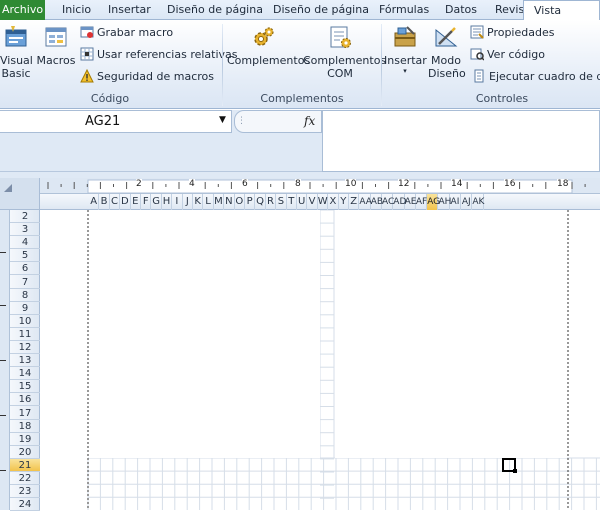 Image resolution: width=600 pixels, height=511 pixels. I want to click on row-header-16: 16, so click(25, 400).